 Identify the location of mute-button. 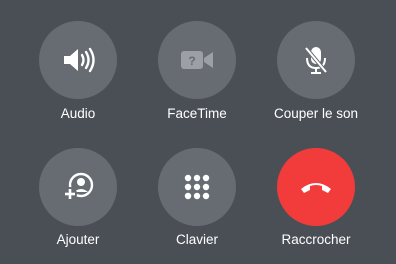
(316, 60).